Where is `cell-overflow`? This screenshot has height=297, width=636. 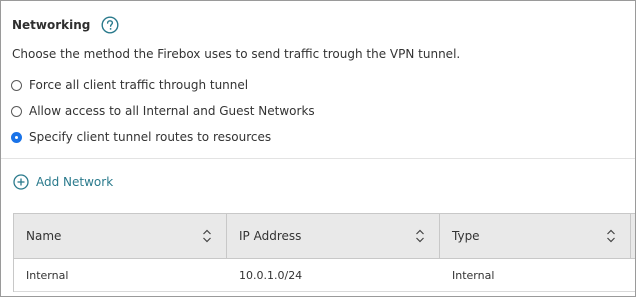
cell-overflow is located at coordinates (633, 275).